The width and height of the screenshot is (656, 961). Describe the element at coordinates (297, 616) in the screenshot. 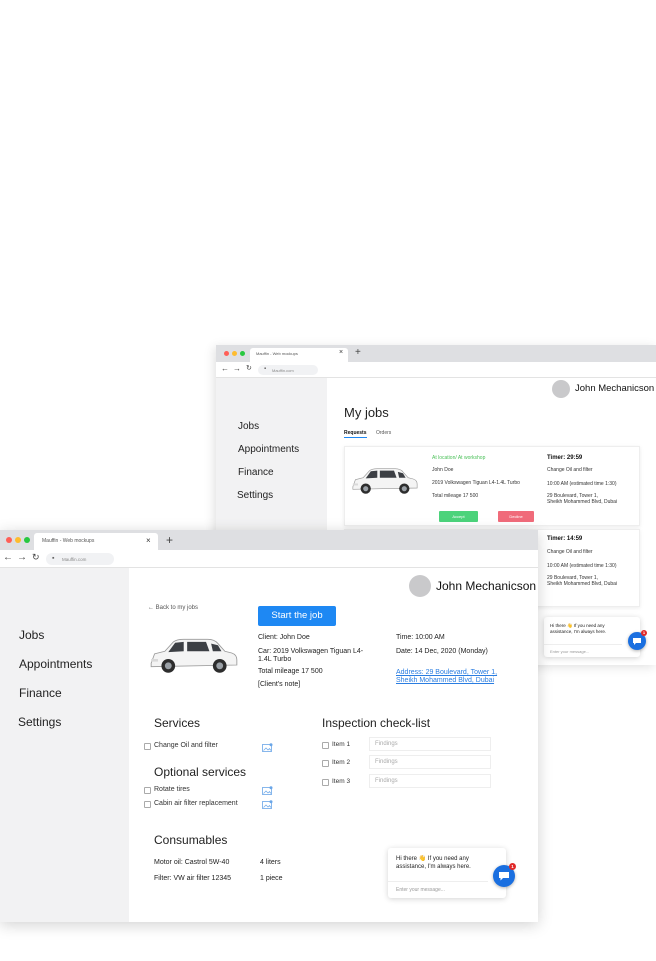

I see `start-job-button: Start the job` at that location.